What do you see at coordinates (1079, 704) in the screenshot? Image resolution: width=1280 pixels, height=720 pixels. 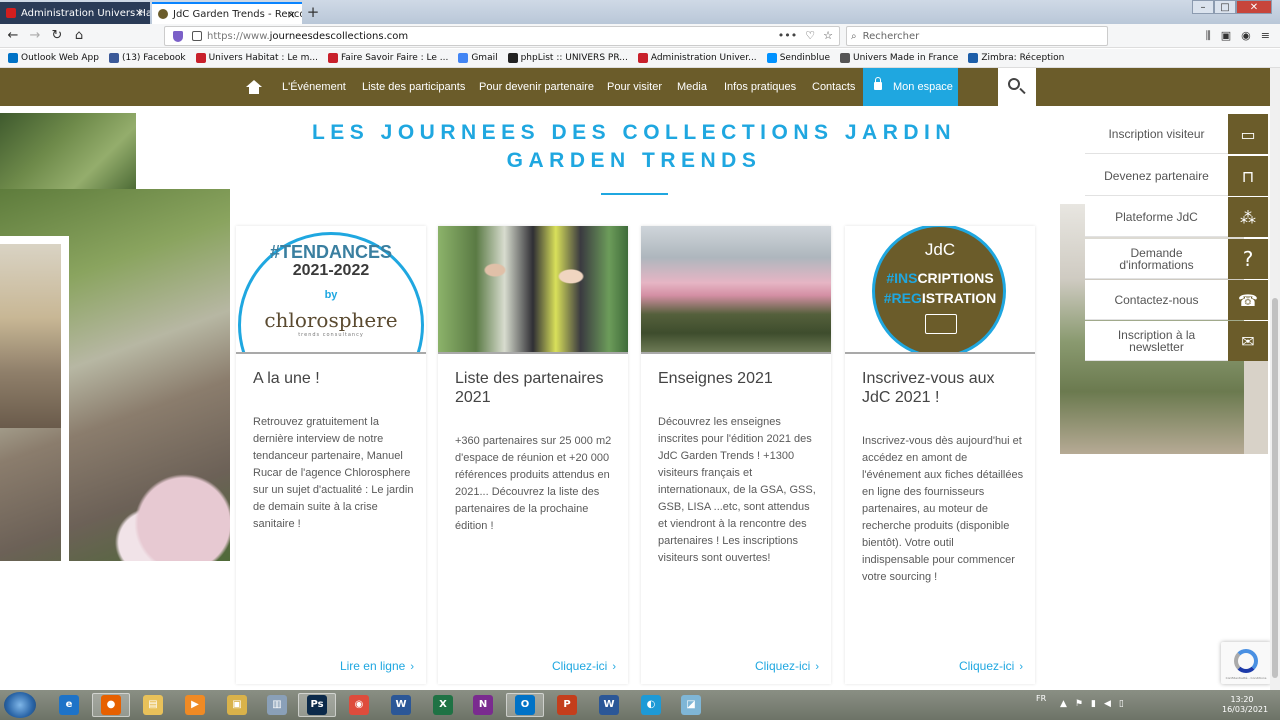 I see `flag-icon: ⚑` at bounding box center [1079, 704].